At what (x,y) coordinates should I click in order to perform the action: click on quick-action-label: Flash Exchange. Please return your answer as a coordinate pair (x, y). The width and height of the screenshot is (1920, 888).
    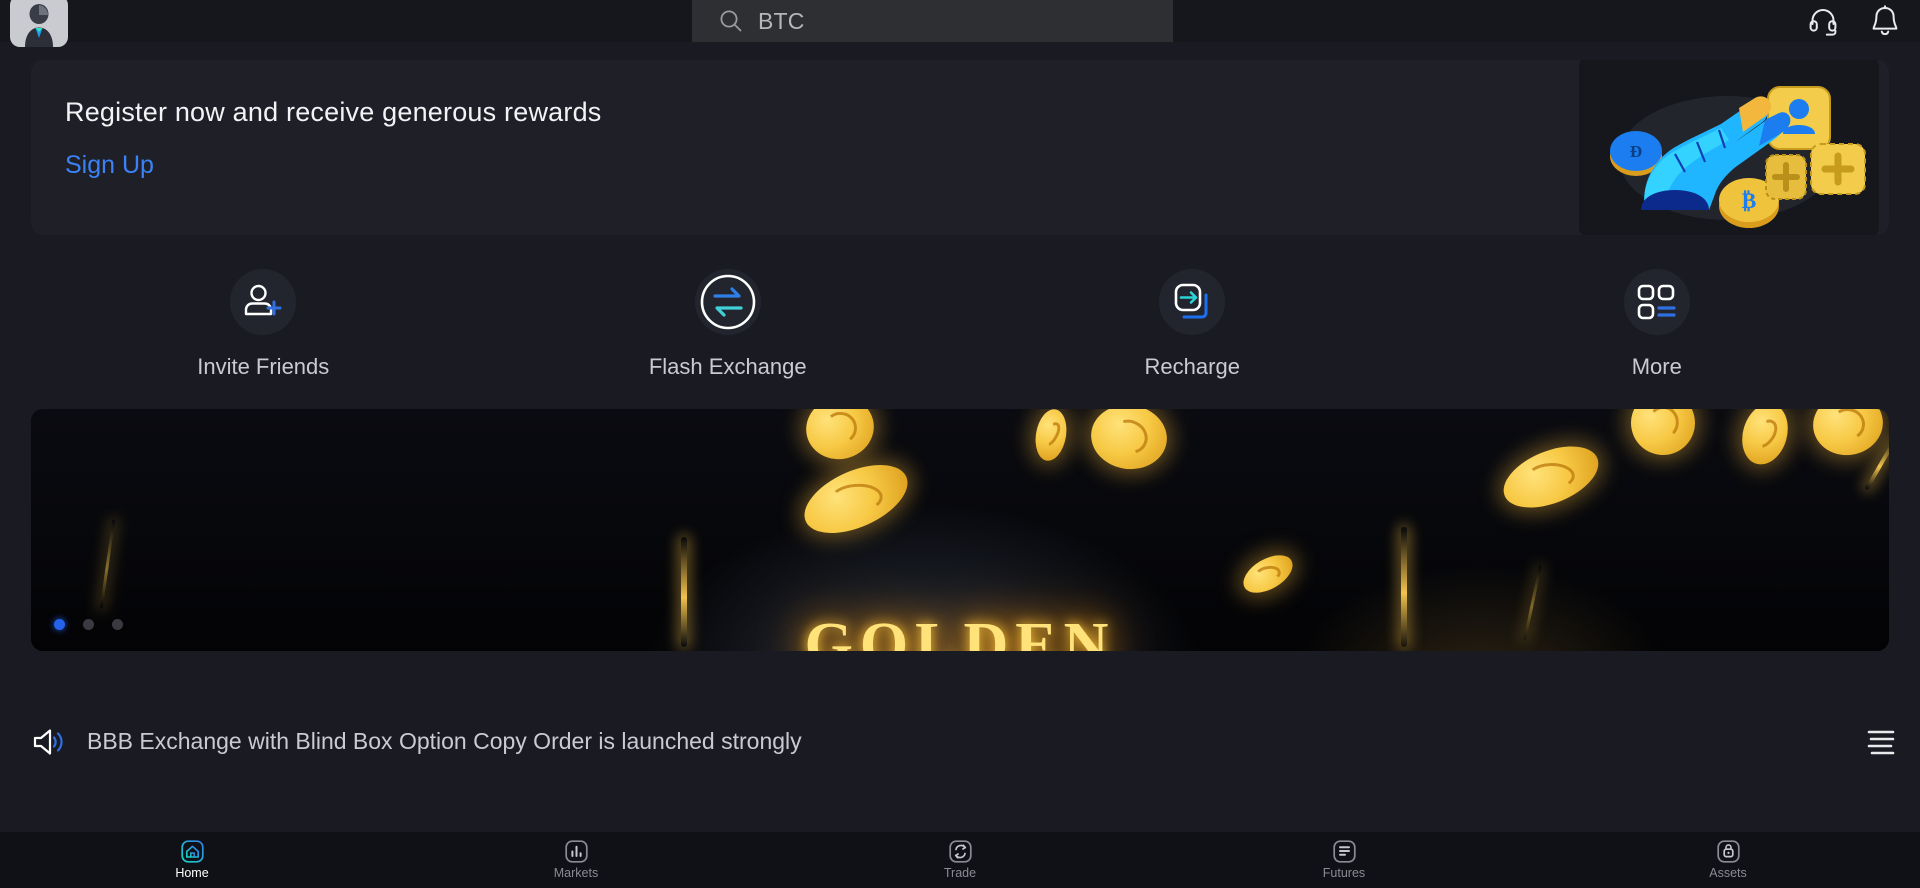
    Looking at the image, I should click on (727, 366).